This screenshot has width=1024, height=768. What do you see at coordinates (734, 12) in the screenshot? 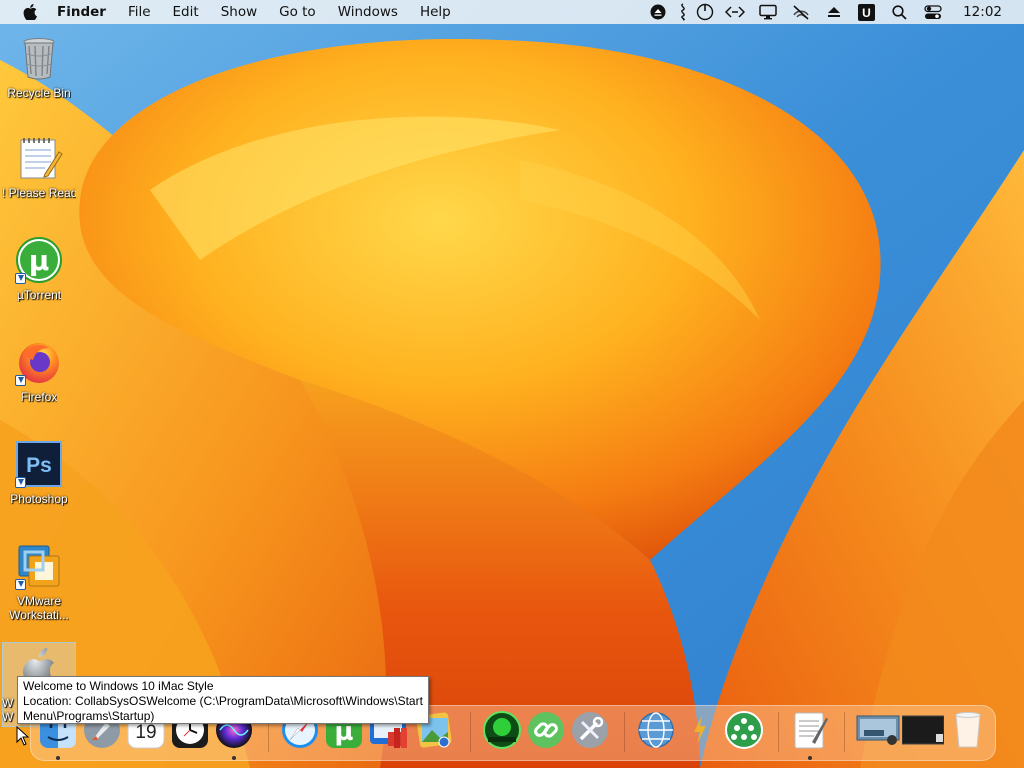
I see `code-icon` at bounding box center [734, 12].